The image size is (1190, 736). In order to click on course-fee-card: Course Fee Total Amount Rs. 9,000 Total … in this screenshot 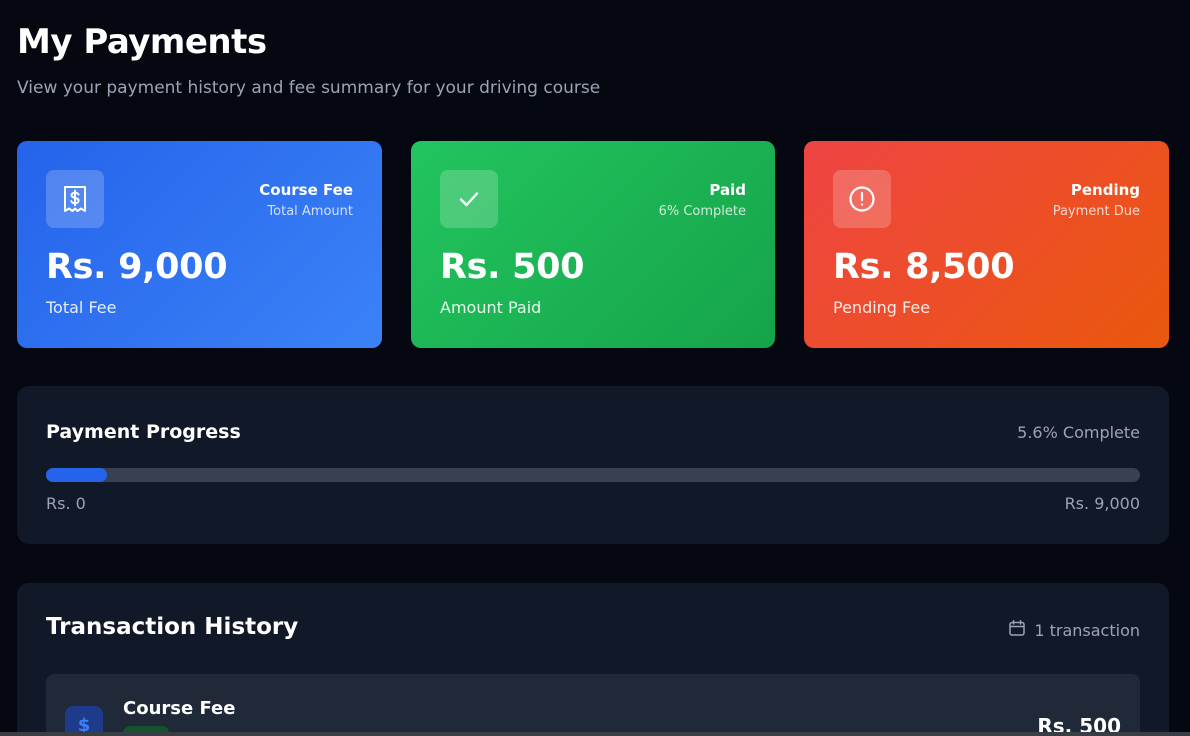, I will do `click(199, 244)`.